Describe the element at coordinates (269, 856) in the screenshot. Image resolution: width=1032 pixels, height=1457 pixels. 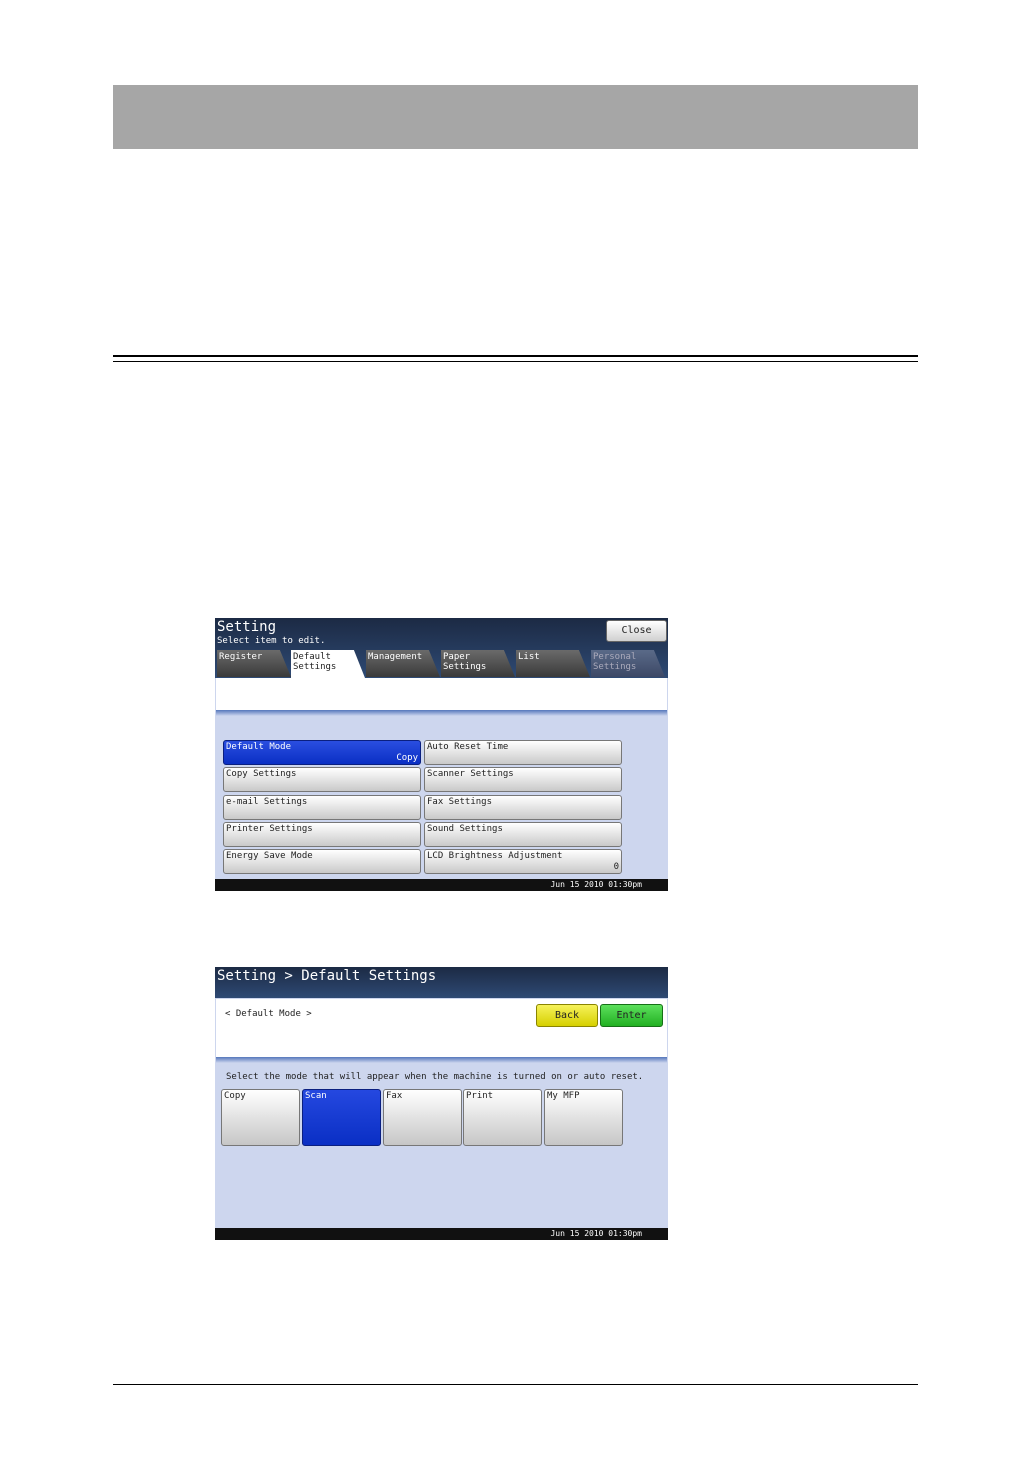
I see `menu-label: Energy Save Mode` at that location.